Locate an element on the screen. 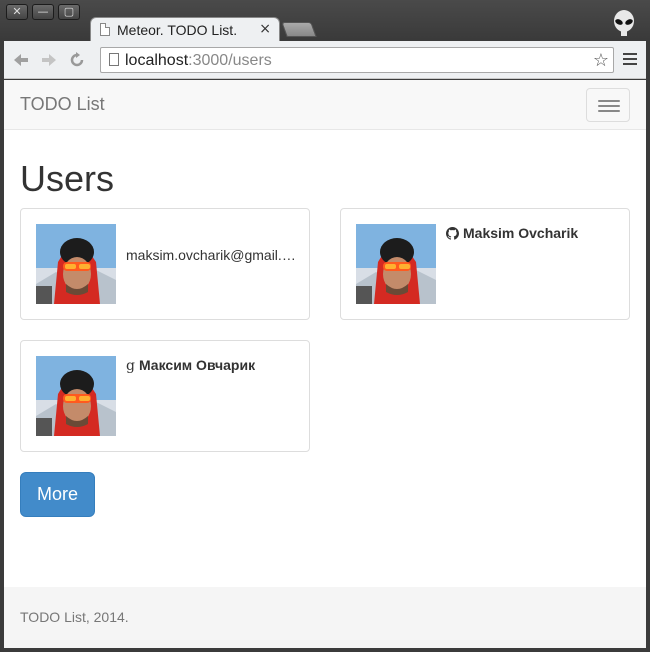 This screenshot has height=652, width=650. url-host: localhost is located at coordinates (157, 60).